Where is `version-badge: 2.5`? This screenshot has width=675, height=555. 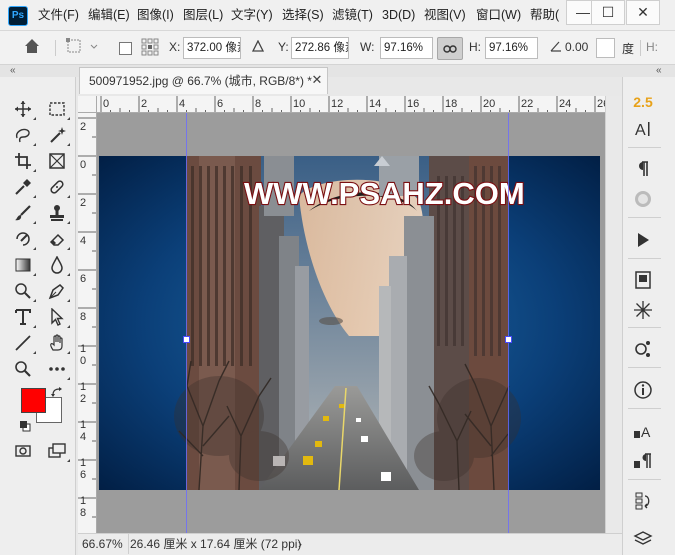 version-badge: 2.5 is located at coordinates (643, 102).